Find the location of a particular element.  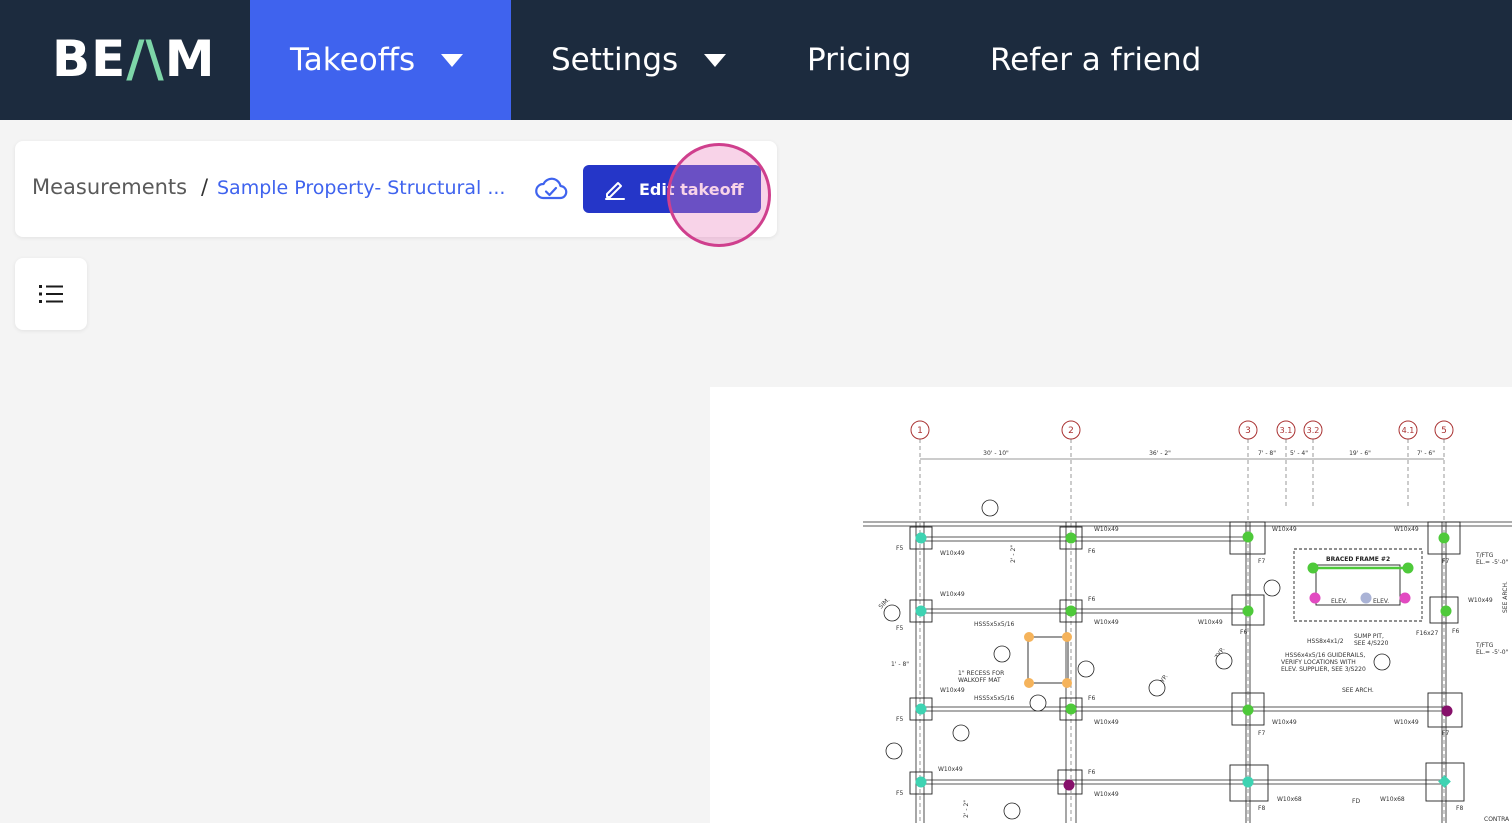

dimension-label: 7' - 6" is located at coordinates (1426, 453).